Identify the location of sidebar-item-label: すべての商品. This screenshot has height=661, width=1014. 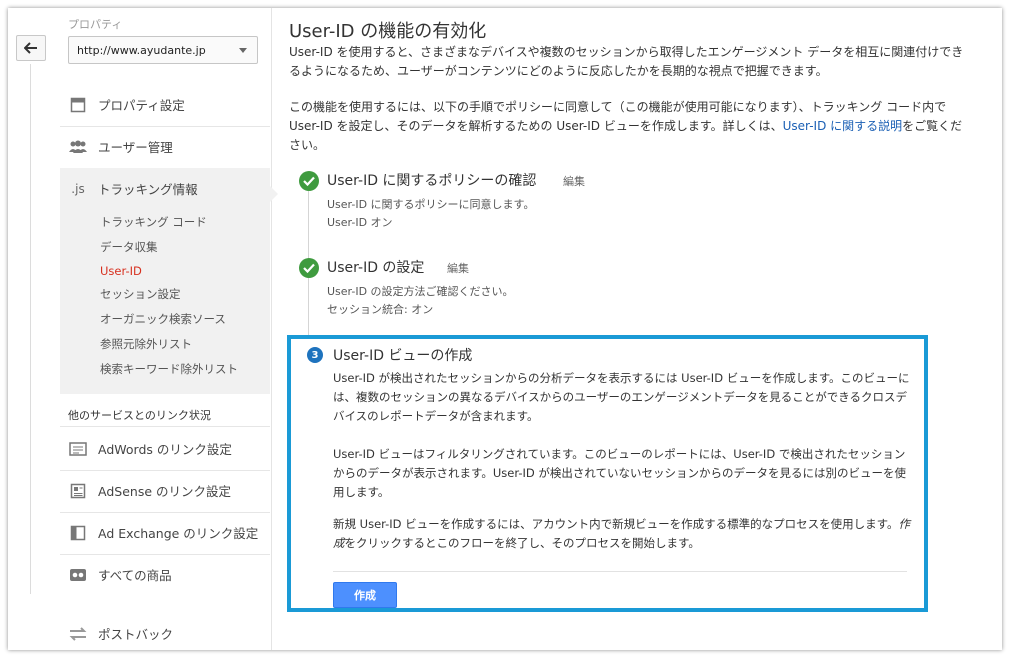
(135, 575).